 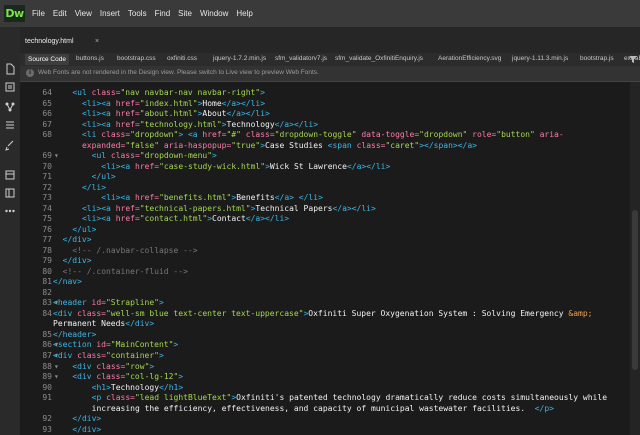 What do you see at coordinates (125, 219) in the screenshot?
I see `code-token: href=` at bounding box center [125, 219].